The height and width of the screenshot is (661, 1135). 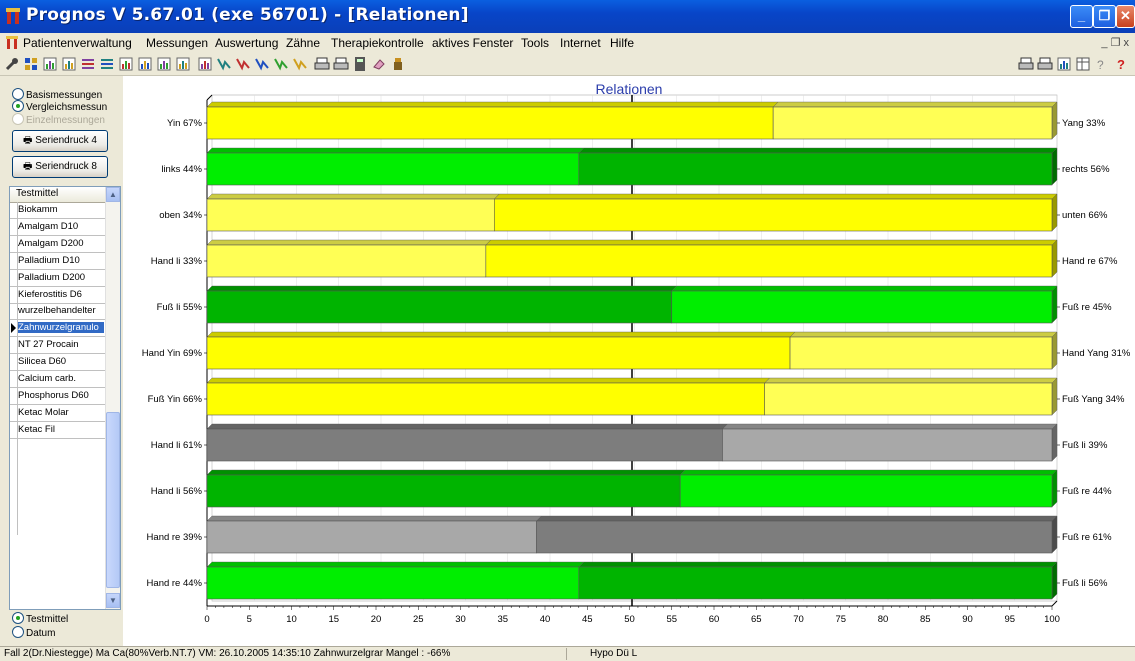 What do you see at coordinates (12, 64) in the screenshot?
I see `tool-icon` at bounding box center [12, 64].